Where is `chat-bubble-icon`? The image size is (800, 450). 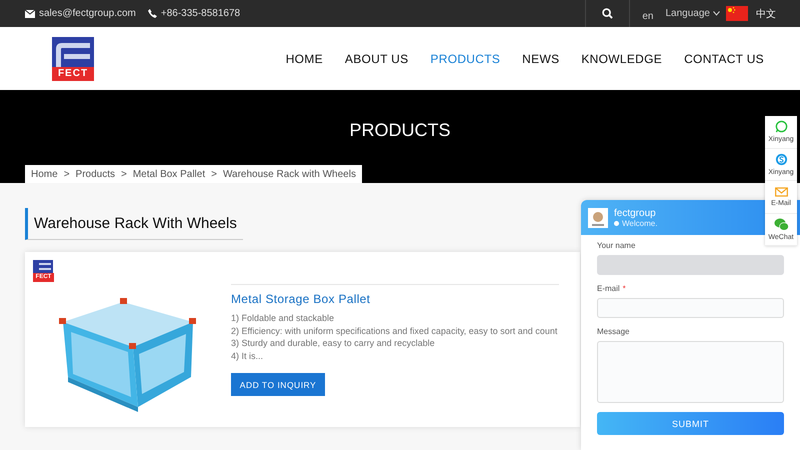
chat-bubble-icon is located at coordinates (781, 127).